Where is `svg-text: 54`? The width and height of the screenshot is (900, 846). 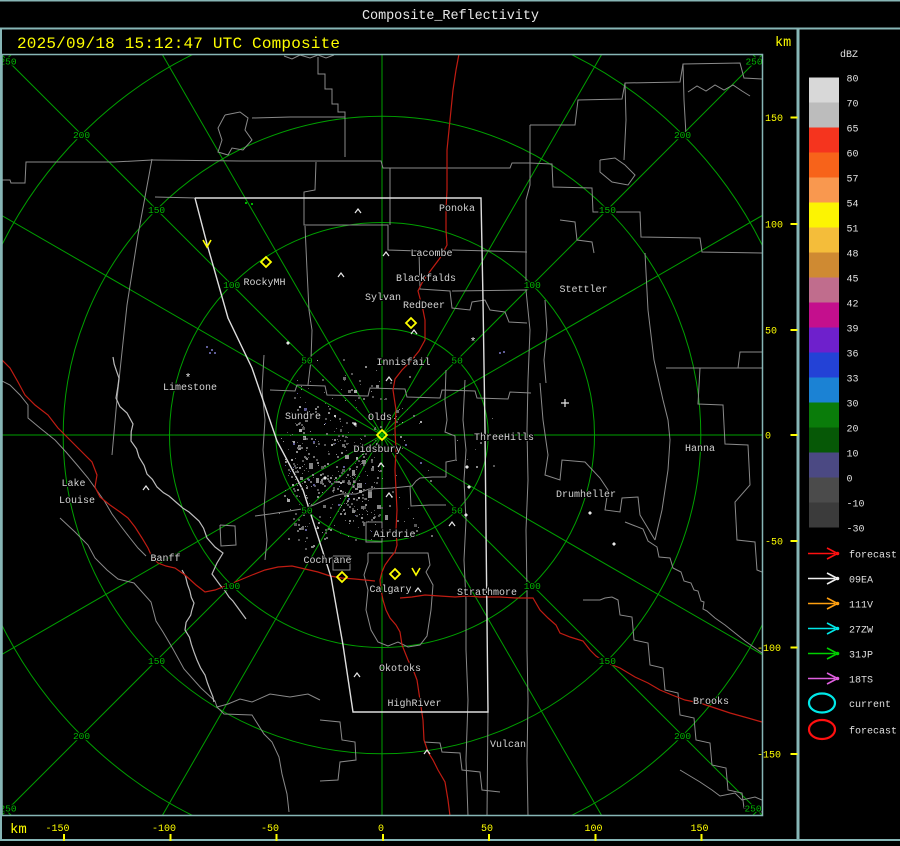 svg-text: 54 is located at coordinates (853, 205).